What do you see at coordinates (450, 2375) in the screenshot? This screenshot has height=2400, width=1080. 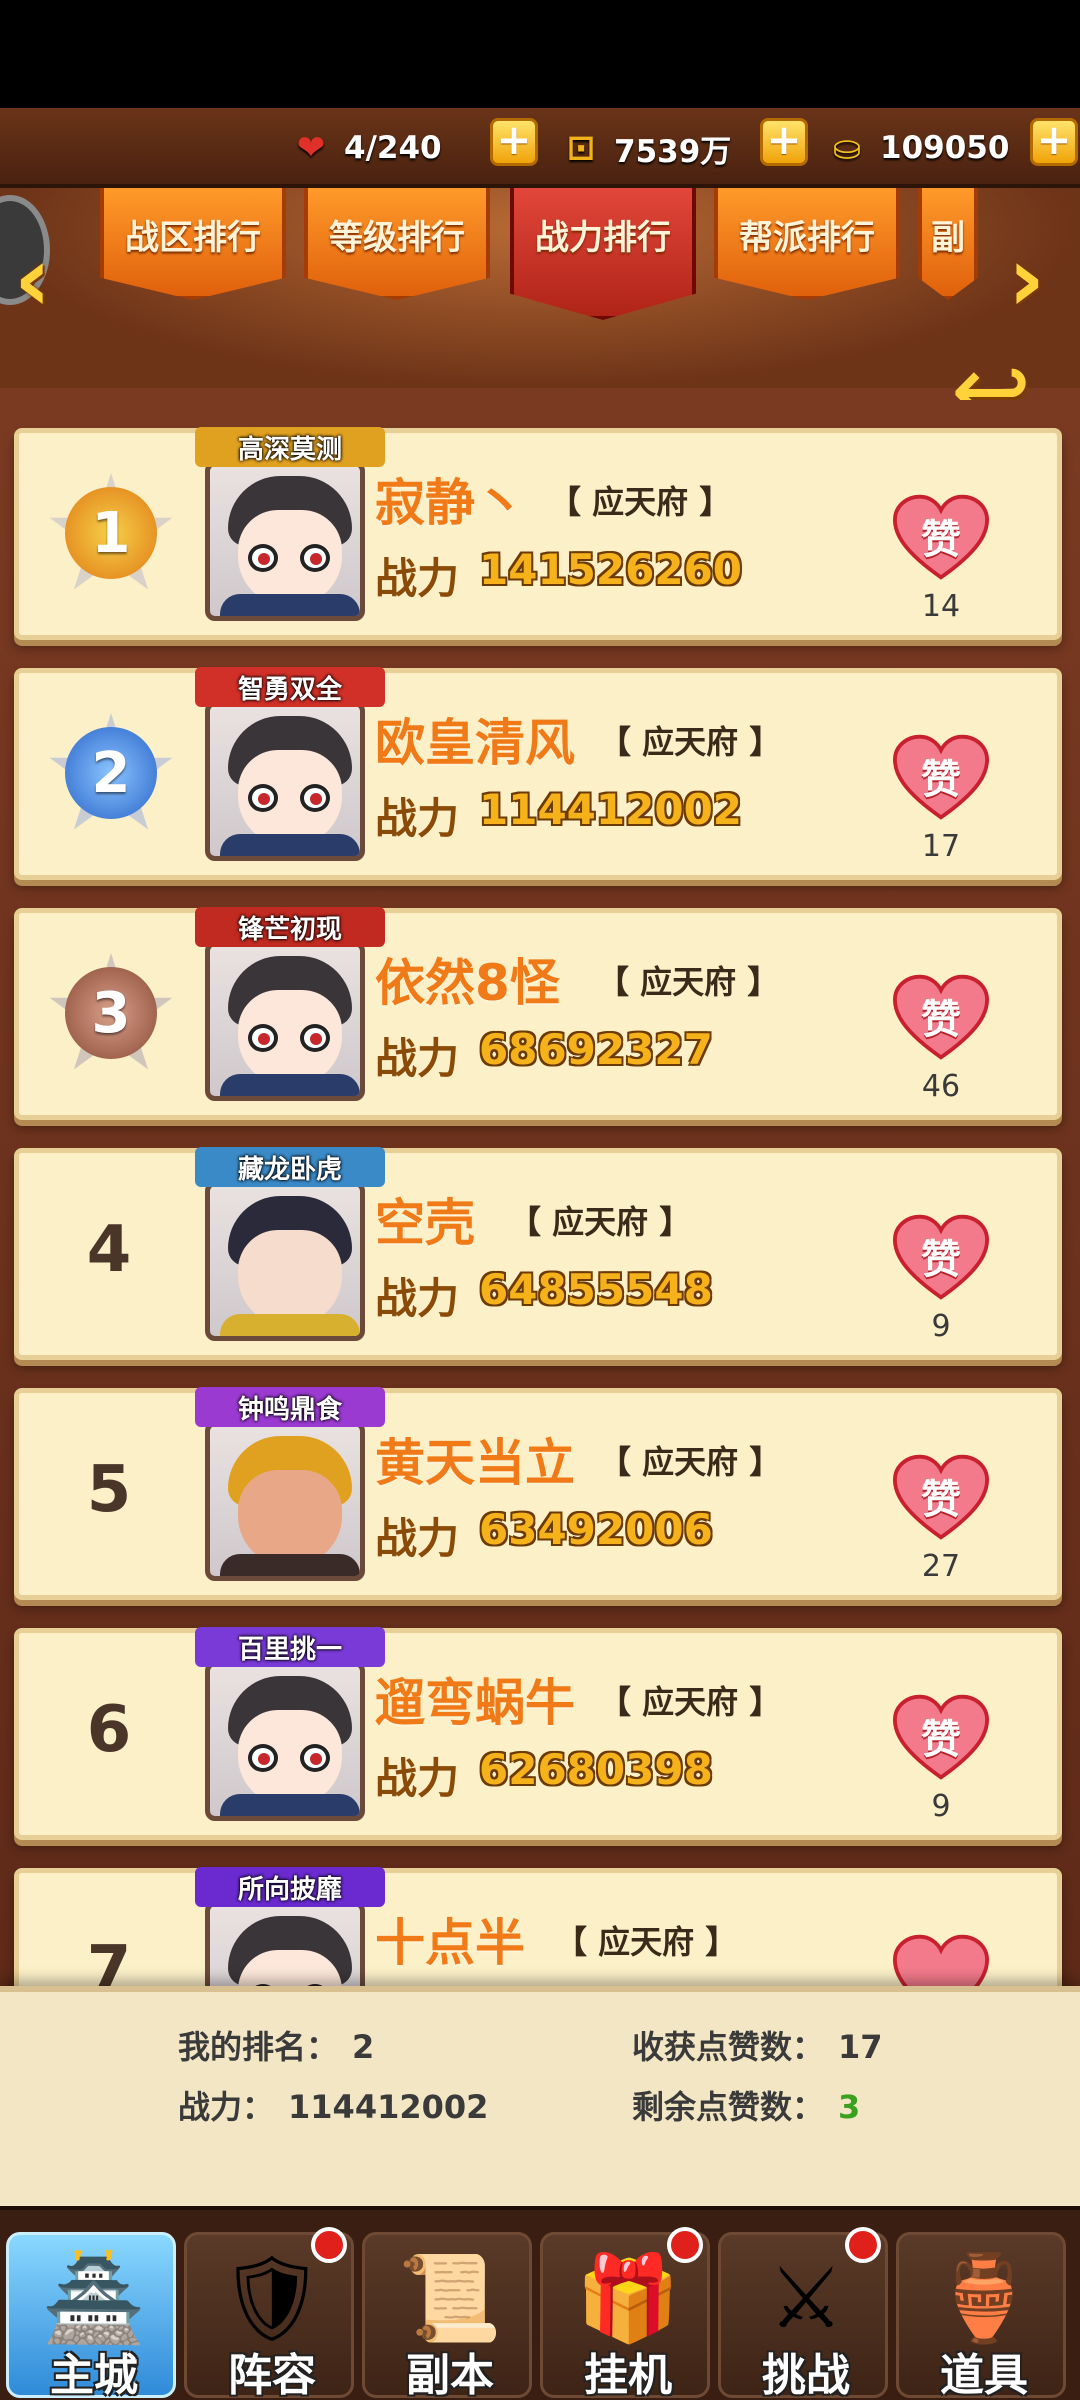 I see `nav-label: 副本` at bounding box center [450, 2375].